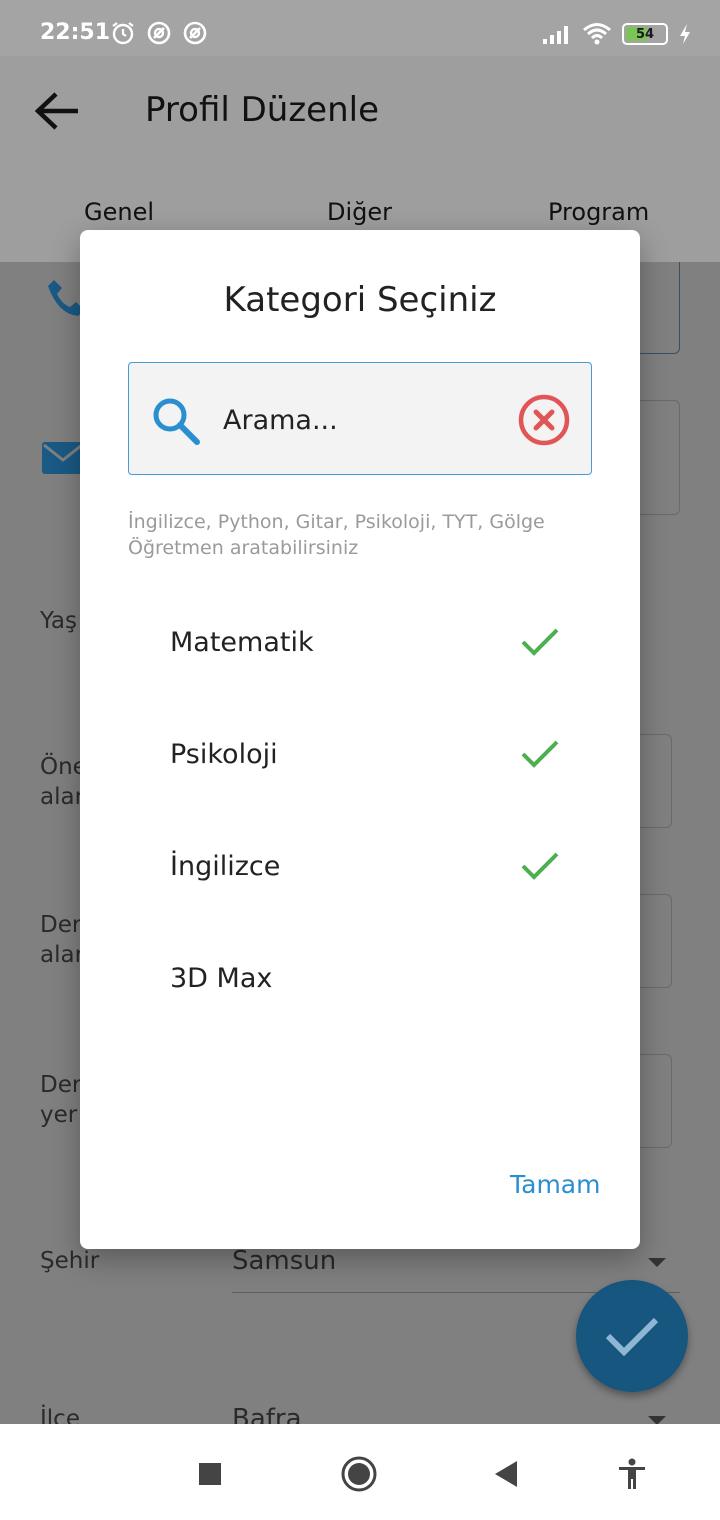 This screenshot has width=720, height=1520. What do you see at coordinates (63, 458) in the screenshot?
I see `email-icon` at bounding box center [63, 458].